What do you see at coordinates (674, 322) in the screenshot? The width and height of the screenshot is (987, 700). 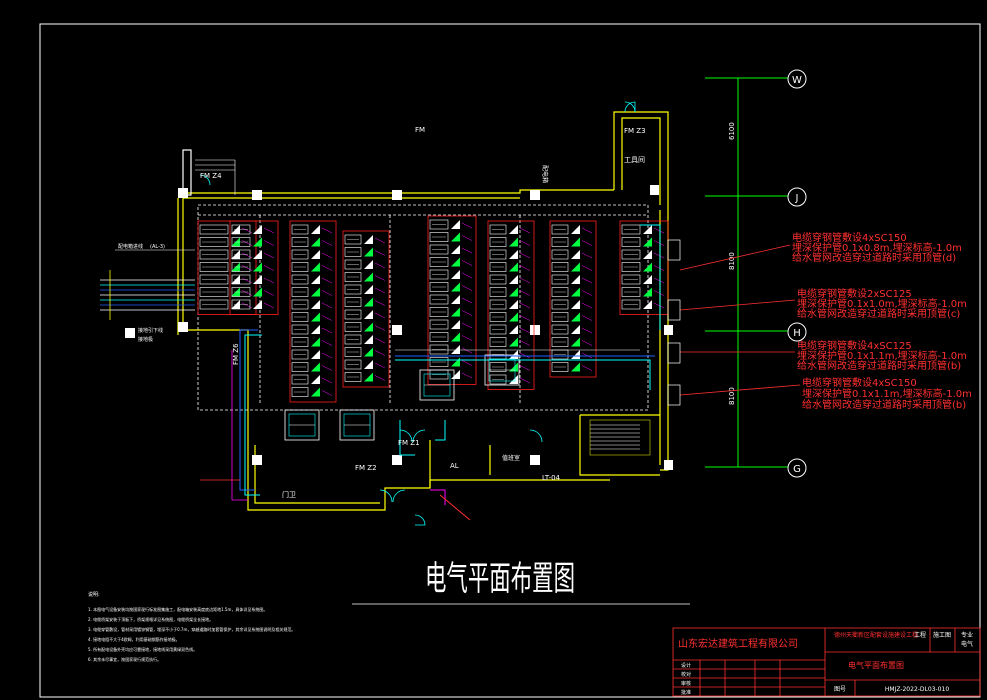 I see `conduit-boxes` at bounding box center [674, 322].